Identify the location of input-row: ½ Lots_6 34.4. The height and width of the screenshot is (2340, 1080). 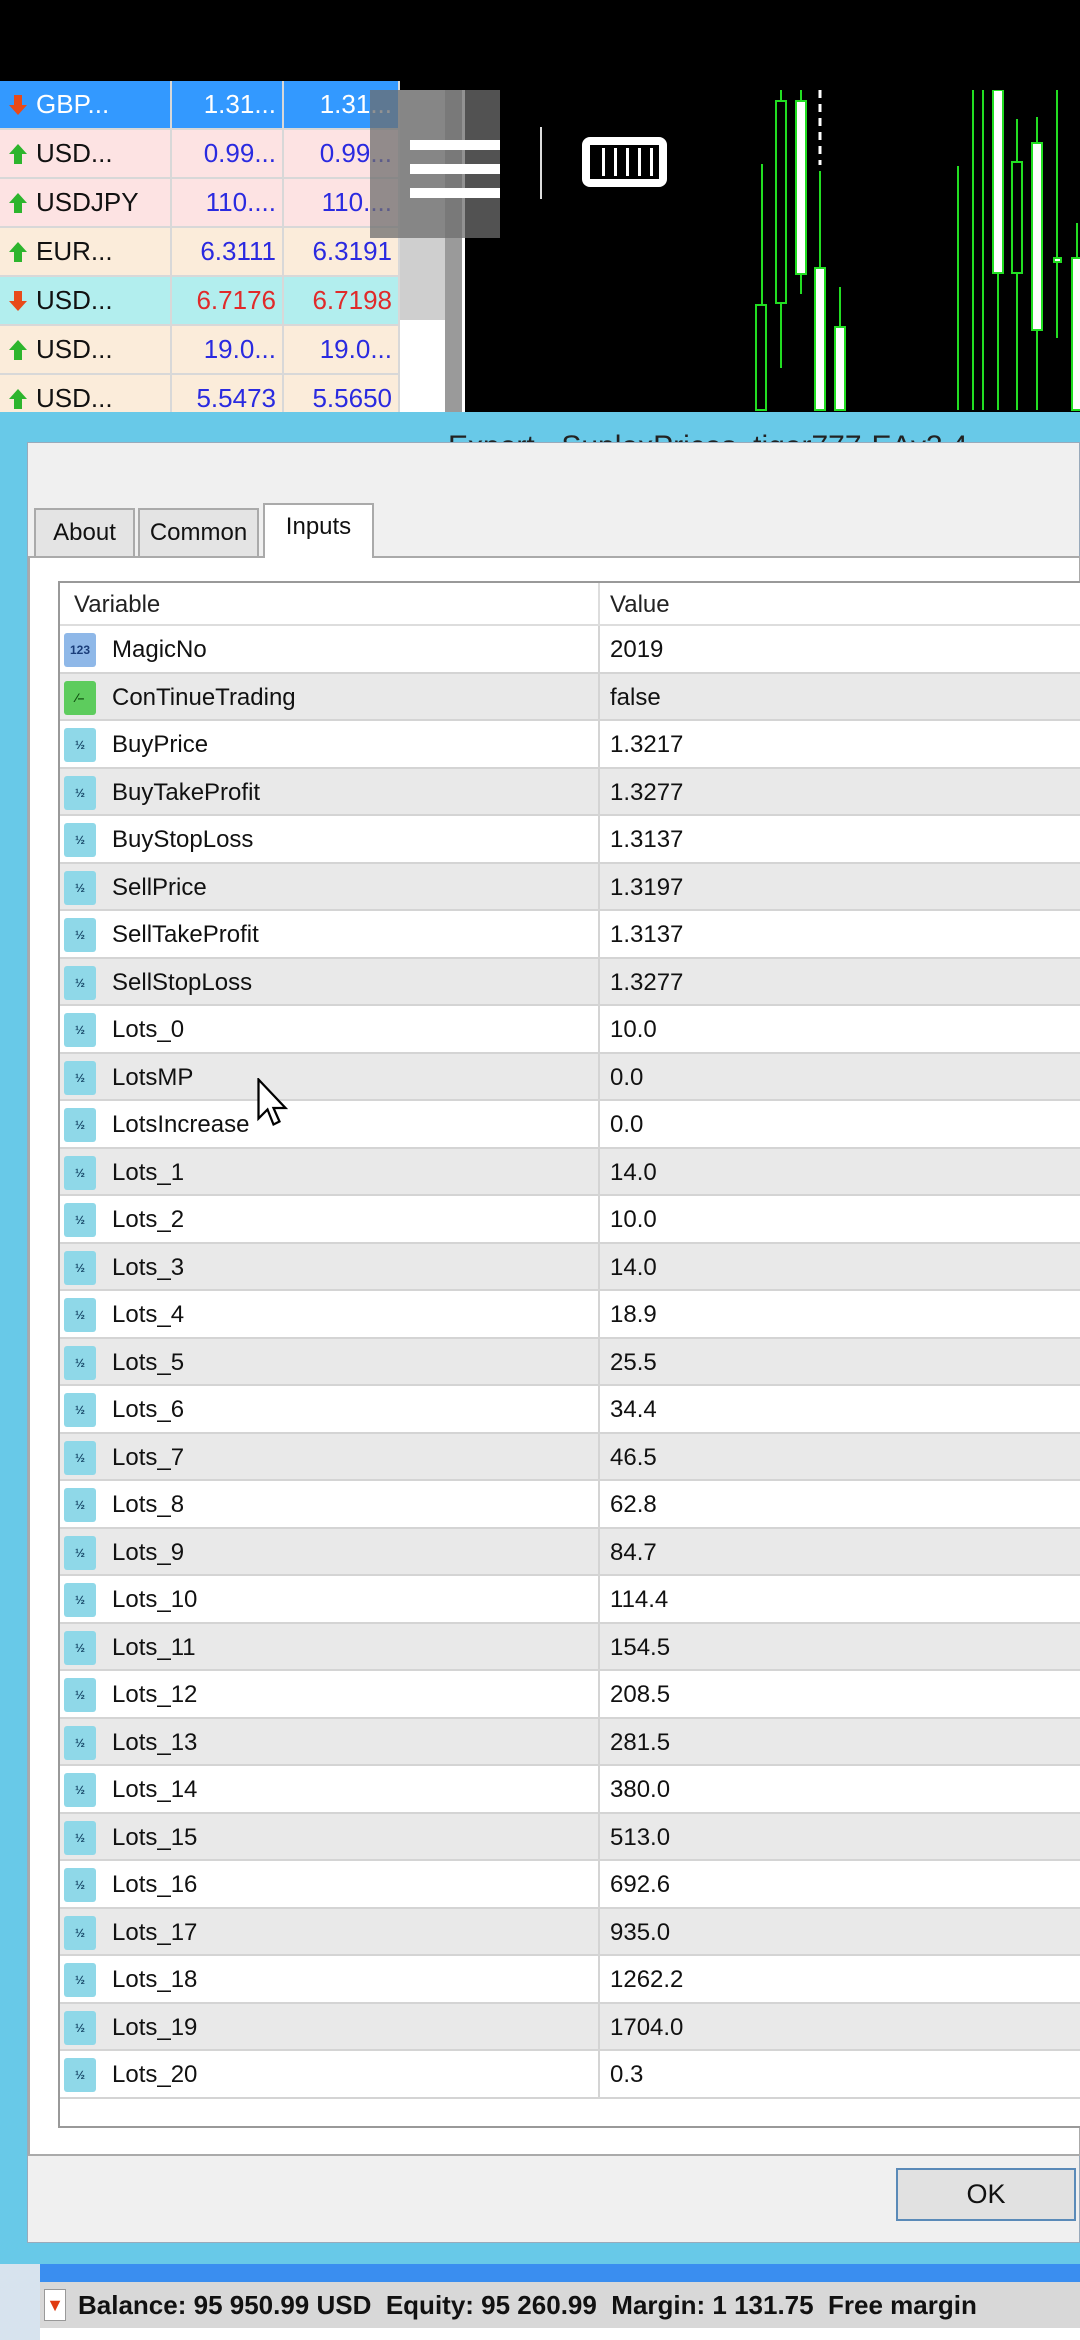
(570, 1410).